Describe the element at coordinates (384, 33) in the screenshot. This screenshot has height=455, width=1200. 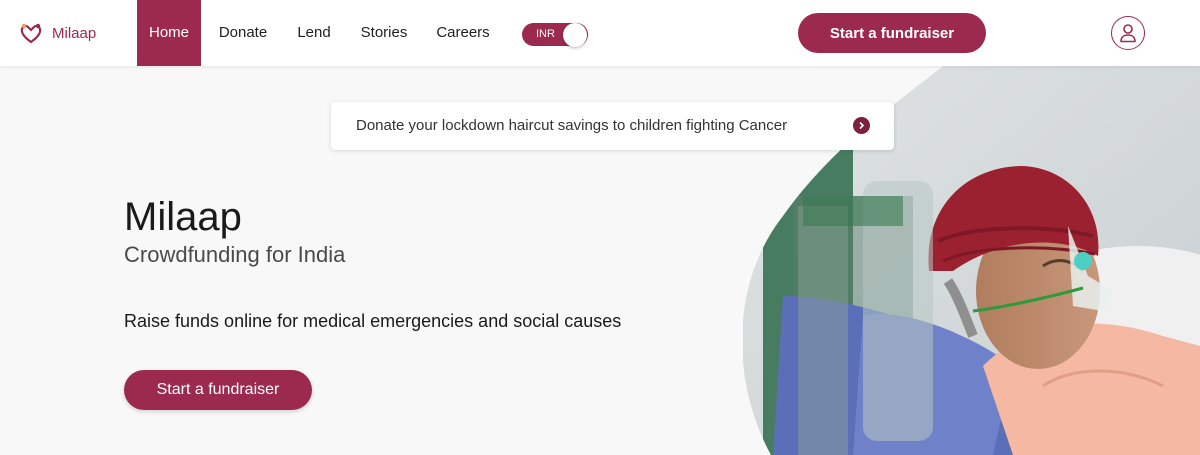
I see `nav-stories: Stories` at that location.